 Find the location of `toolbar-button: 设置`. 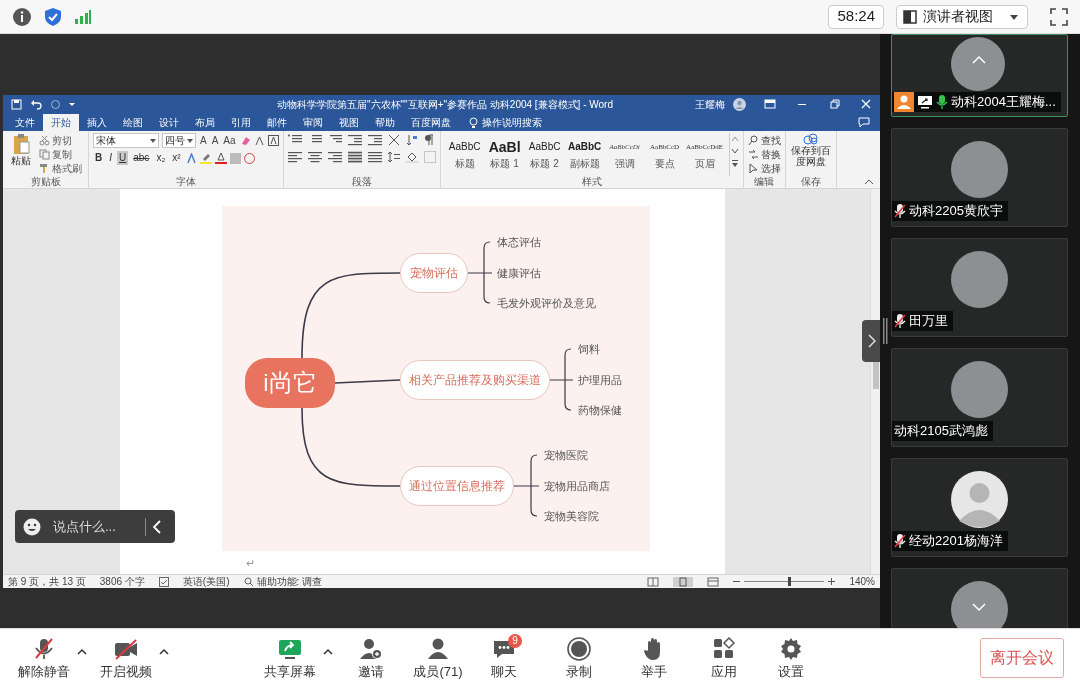

toolbar-button: 设置 is located at coordinates (791, 657).